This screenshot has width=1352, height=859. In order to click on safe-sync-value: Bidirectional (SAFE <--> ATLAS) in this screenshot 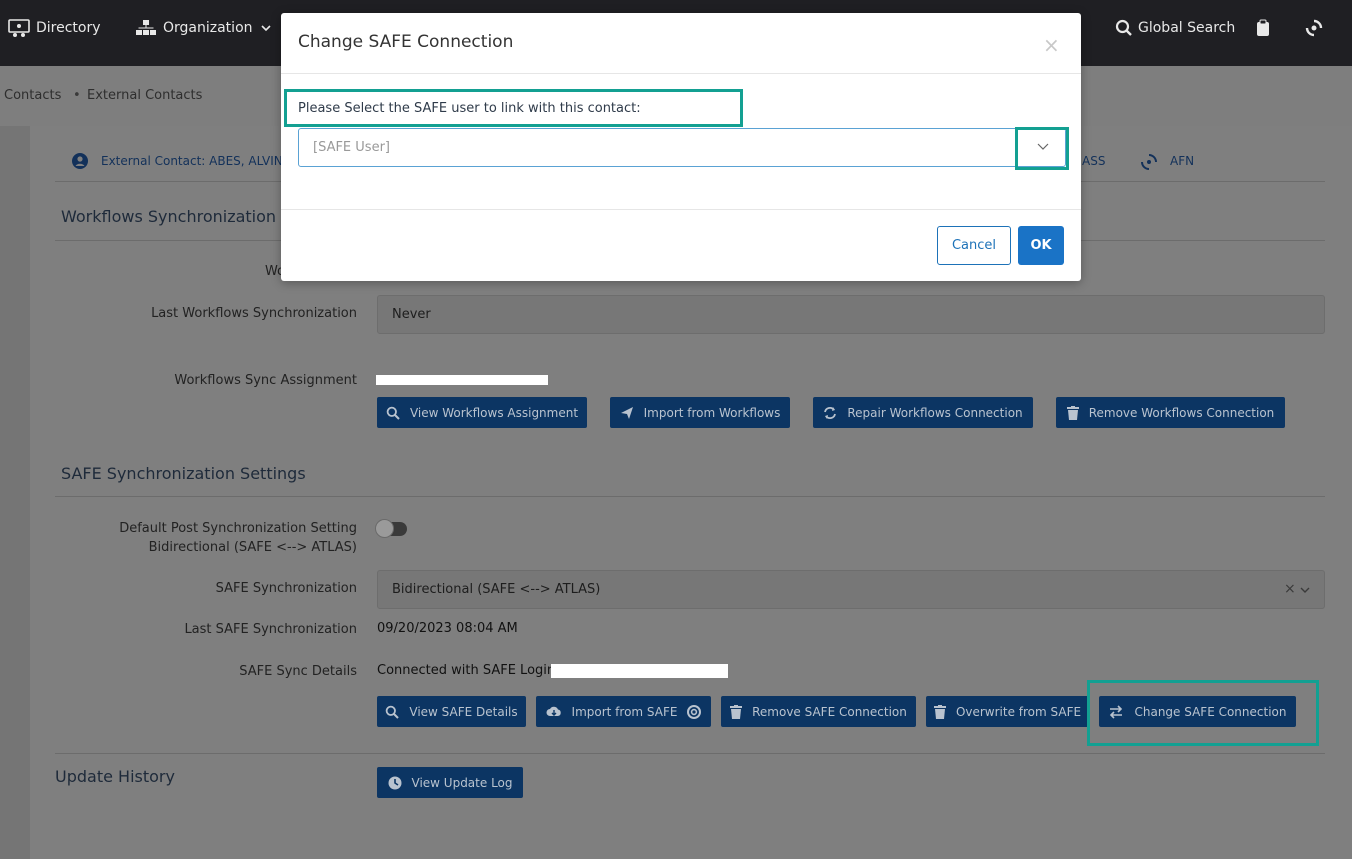, I will do `click(496, 589)`.